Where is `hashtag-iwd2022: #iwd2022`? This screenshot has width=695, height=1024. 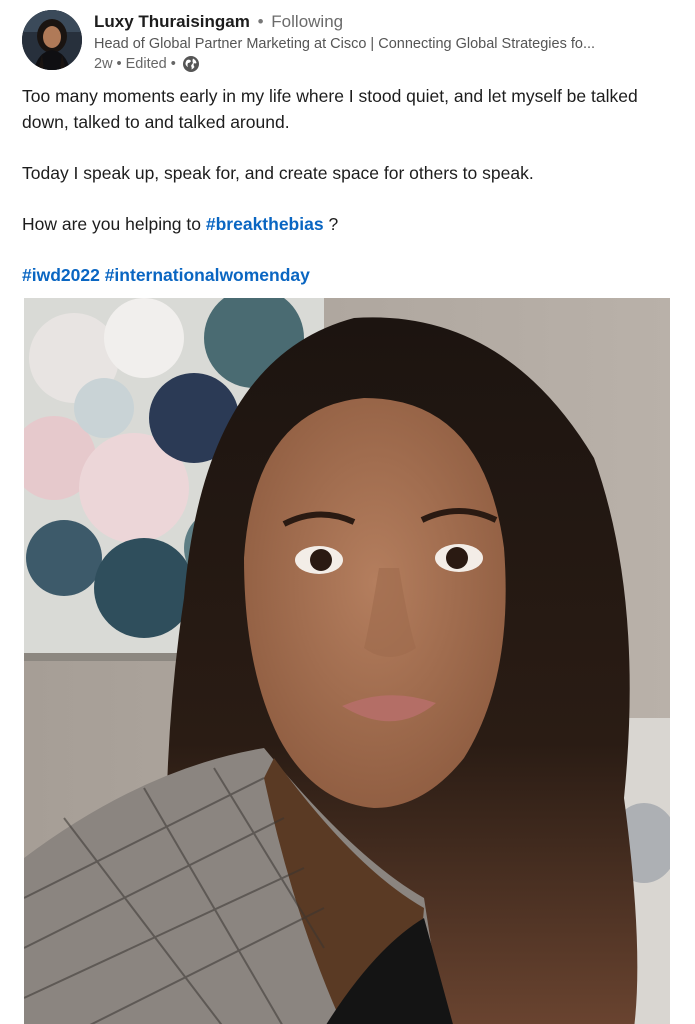 hashtag-iwd2022: #iwd2022 is located at coordinates (61, 275).